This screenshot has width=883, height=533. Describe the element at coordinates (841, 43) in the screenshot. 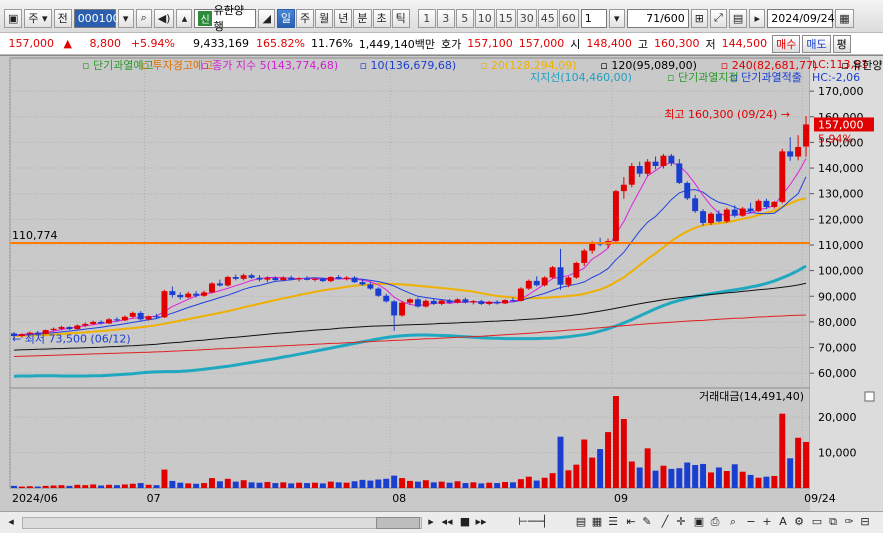

I see `flat-button: 평` at that location.